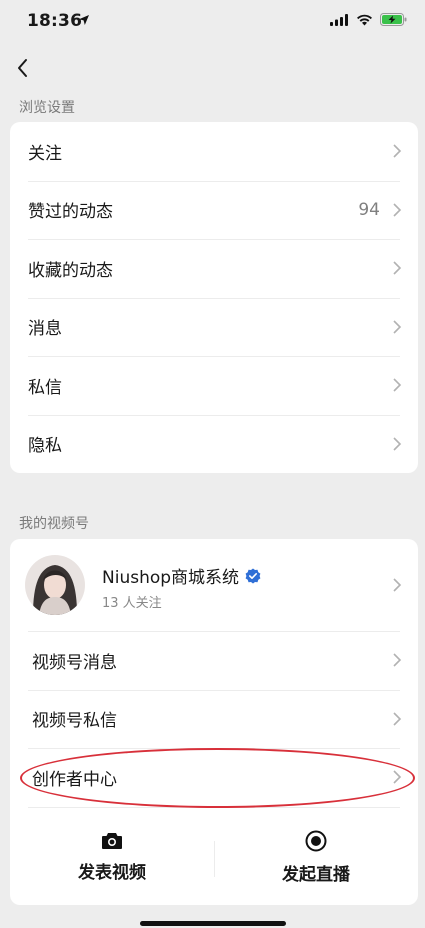  What do you see at coordinates (84, 20) in the screenshot?
I see `location-arrow-icon` at bounding box center [84, 20].